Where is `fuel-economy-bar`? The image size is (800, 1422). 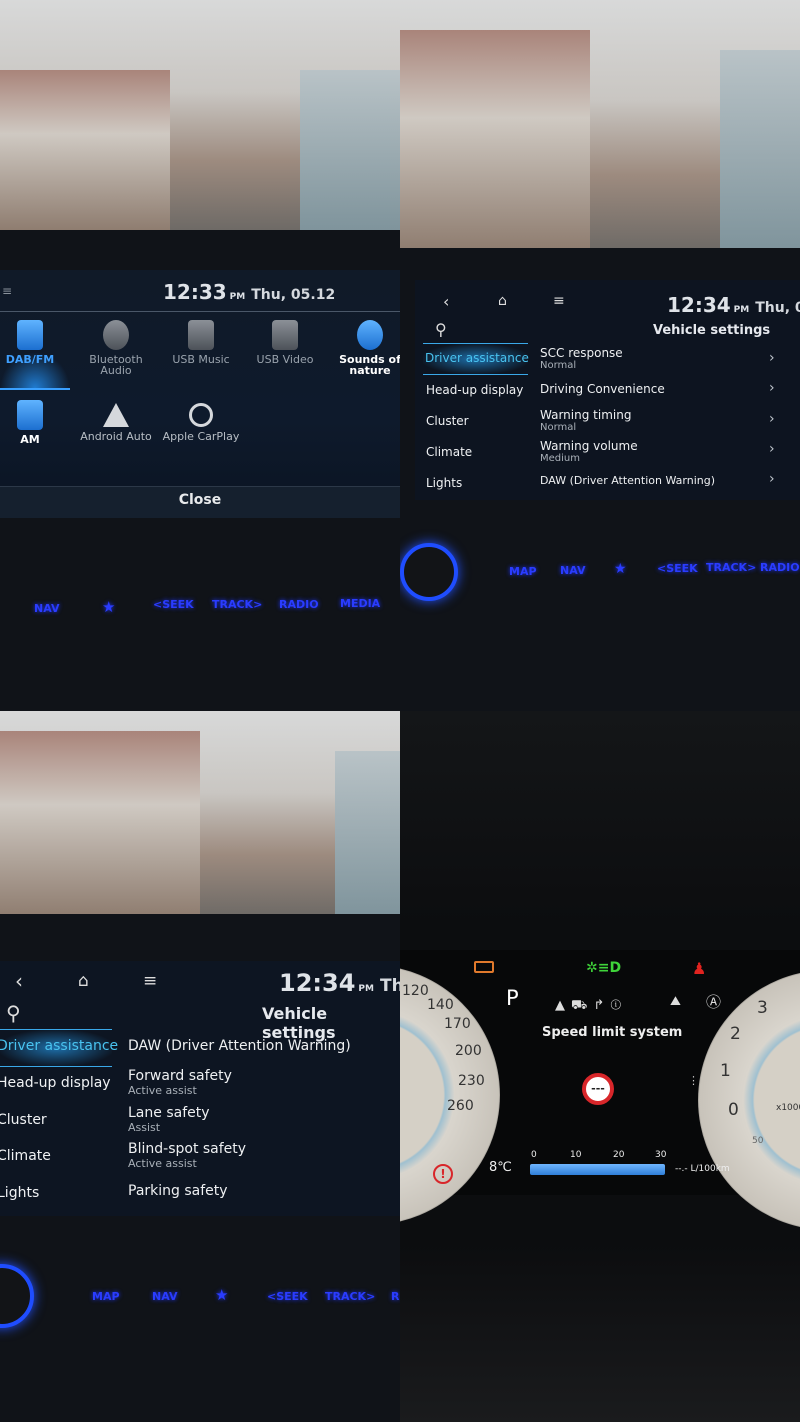
fuel-economy-bar is located at coordinates (597, 1169).